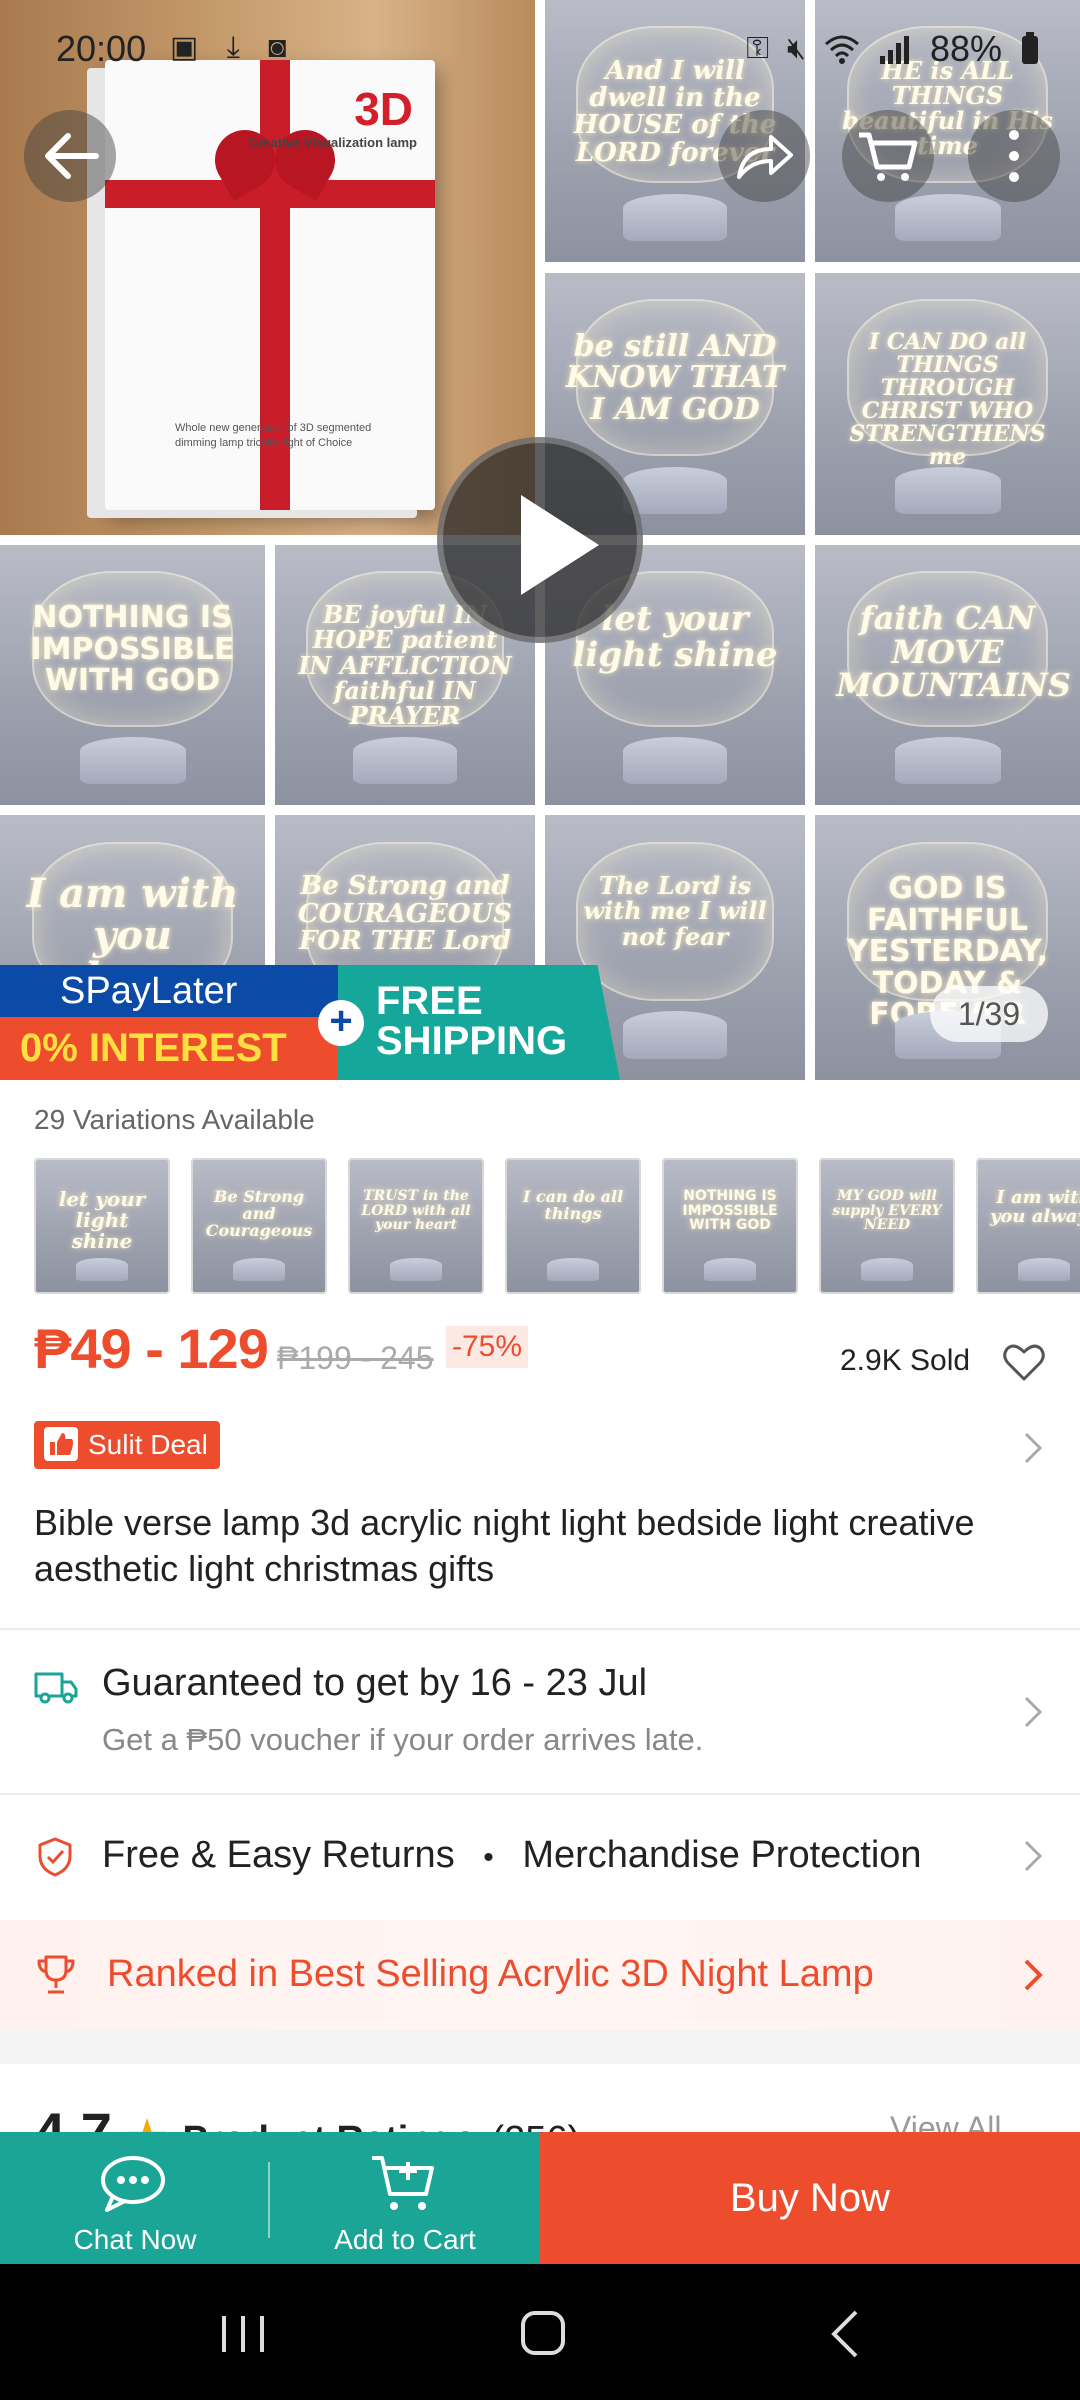 The image size is (1080, 2400). I want to click on key-icon: ⚿, so click(758, 48).